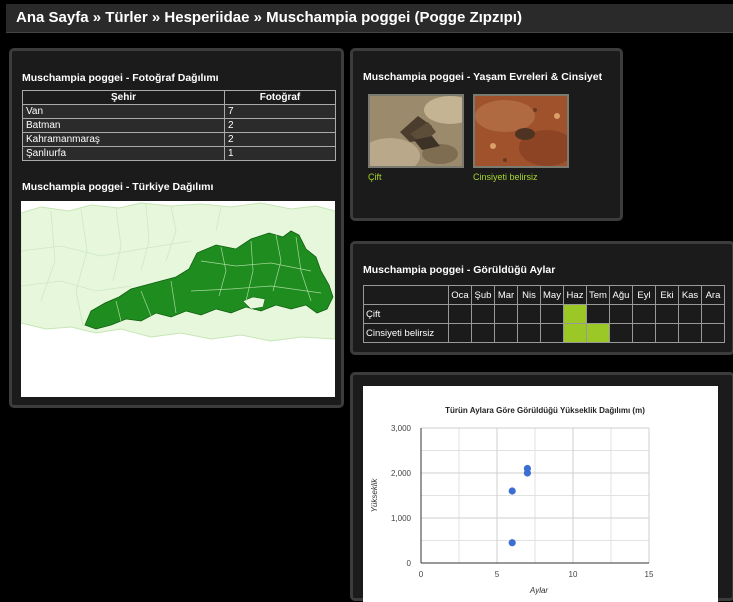  What do you see at coordinates (667, 295) in the screenshot?
I see `month-header: Eki` at bounding box center [667, 295].